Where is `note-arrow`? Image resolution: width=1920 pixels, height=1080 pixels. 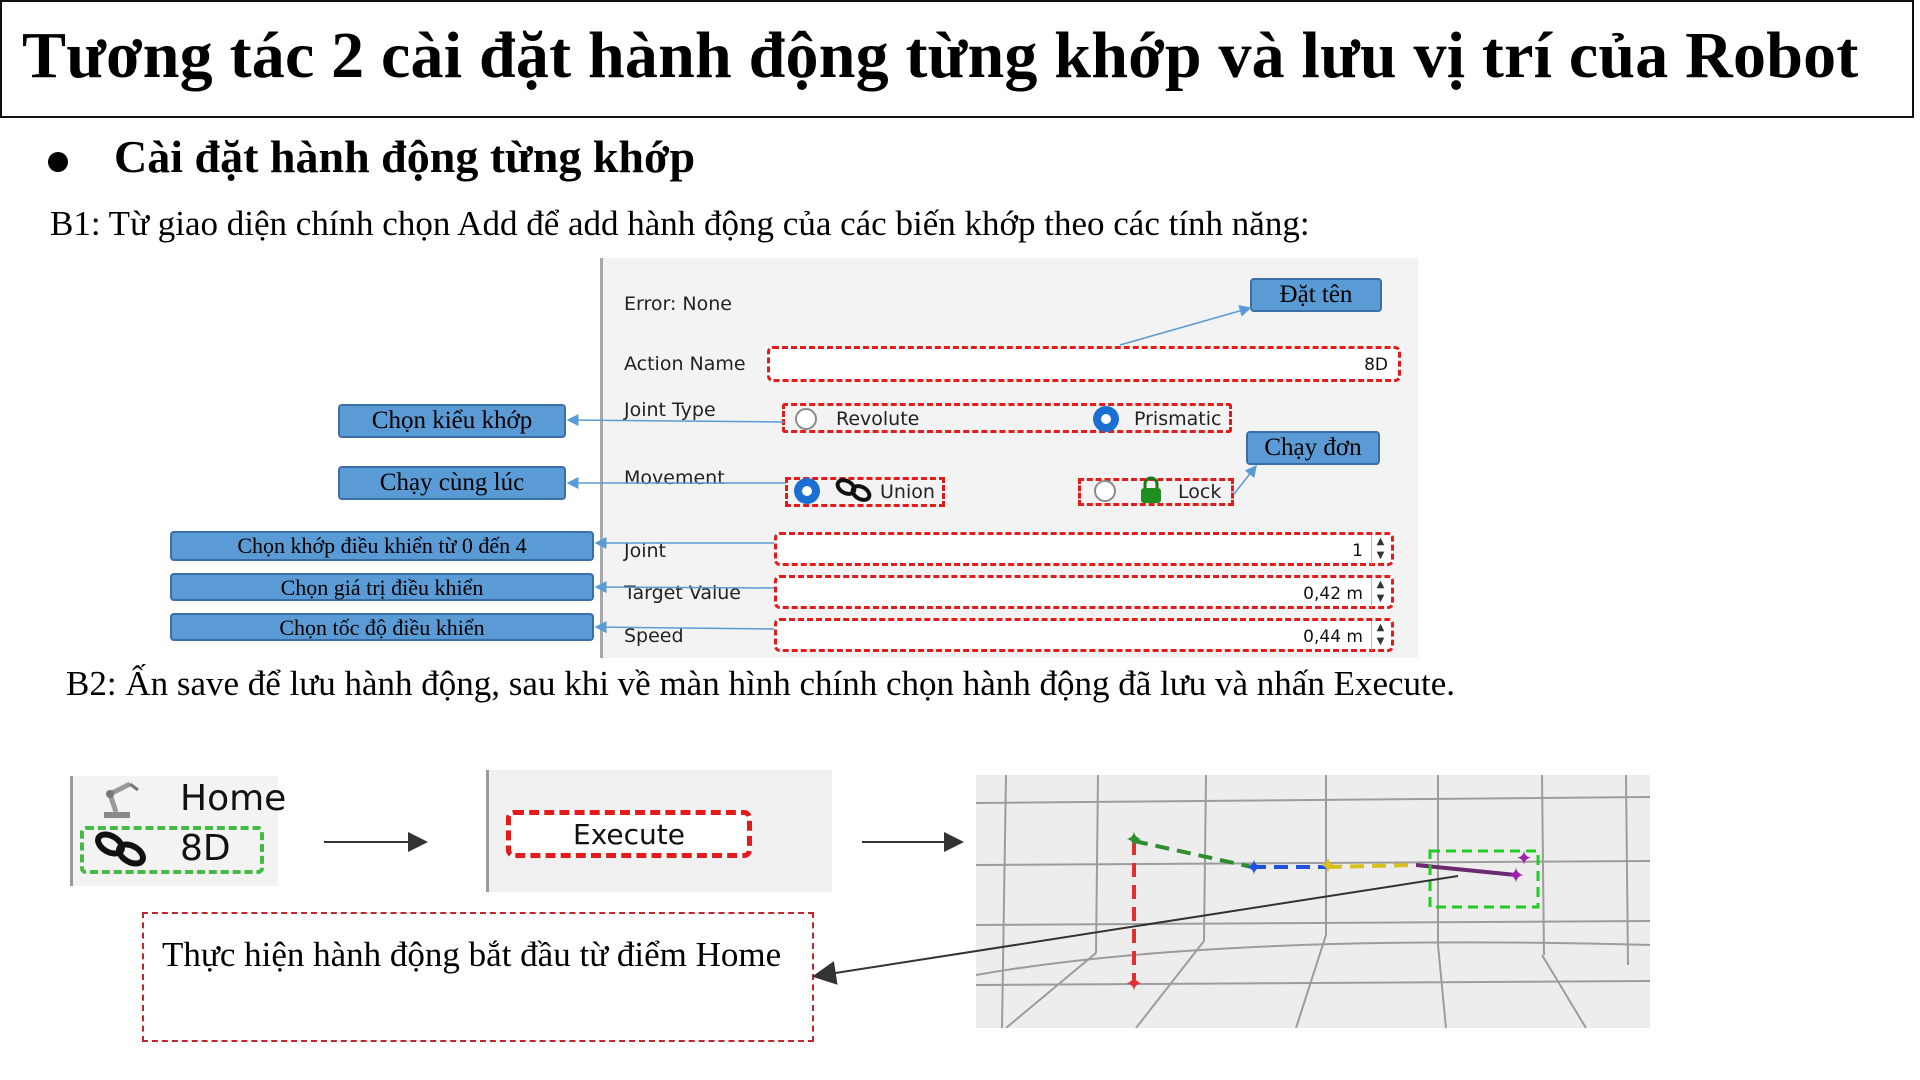 note-arrow is located at coordinates (1135, 930).